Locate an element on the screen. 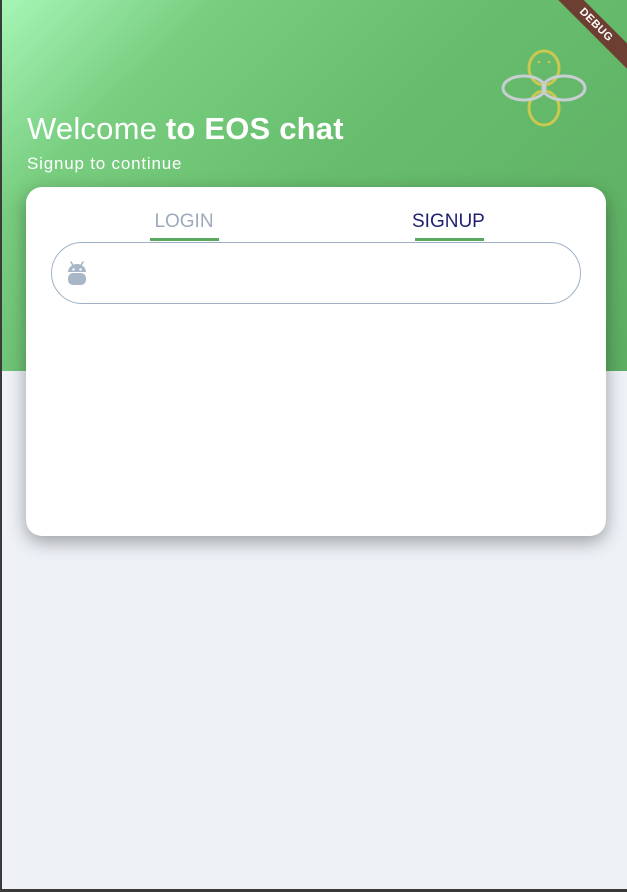 This screenshot has width=627, height=892. eos-logo-icon is located at coordinates (544, 88).